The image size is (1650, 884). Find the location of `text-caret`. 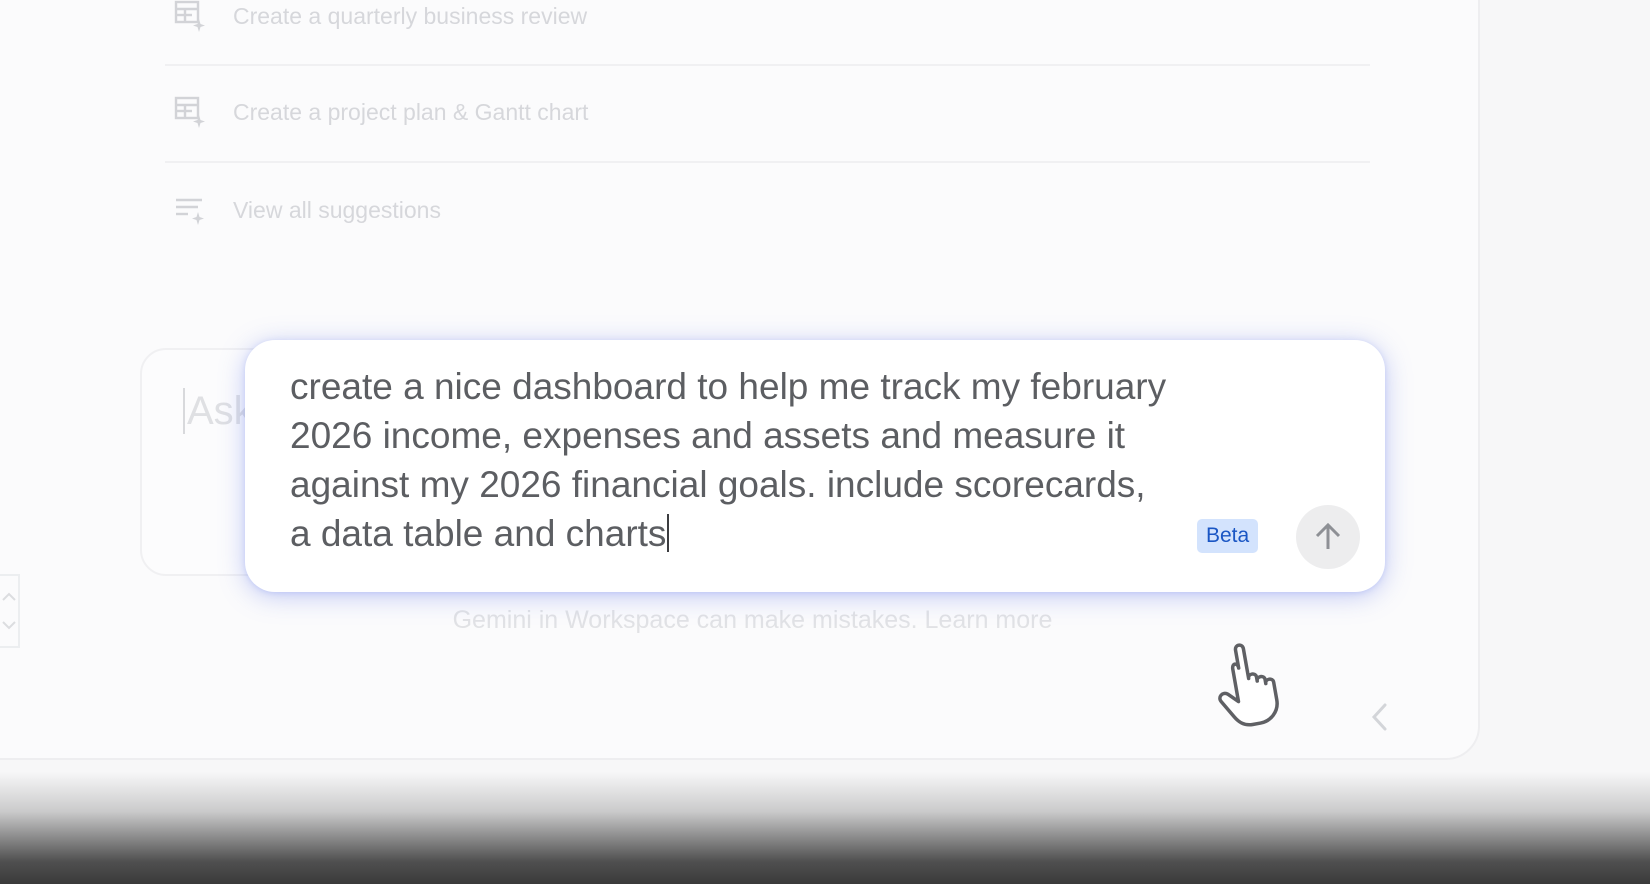

text-caret is located at coordinates (668, 533).